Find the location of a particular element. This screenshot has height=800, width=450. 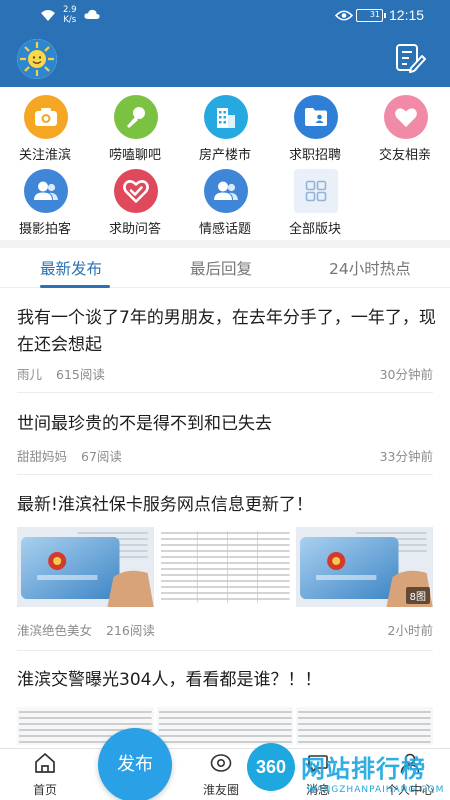

site-watermark: 360 网站排行榜 WANGZHANPAIHANG.COM is located at coordinates (348, 771).